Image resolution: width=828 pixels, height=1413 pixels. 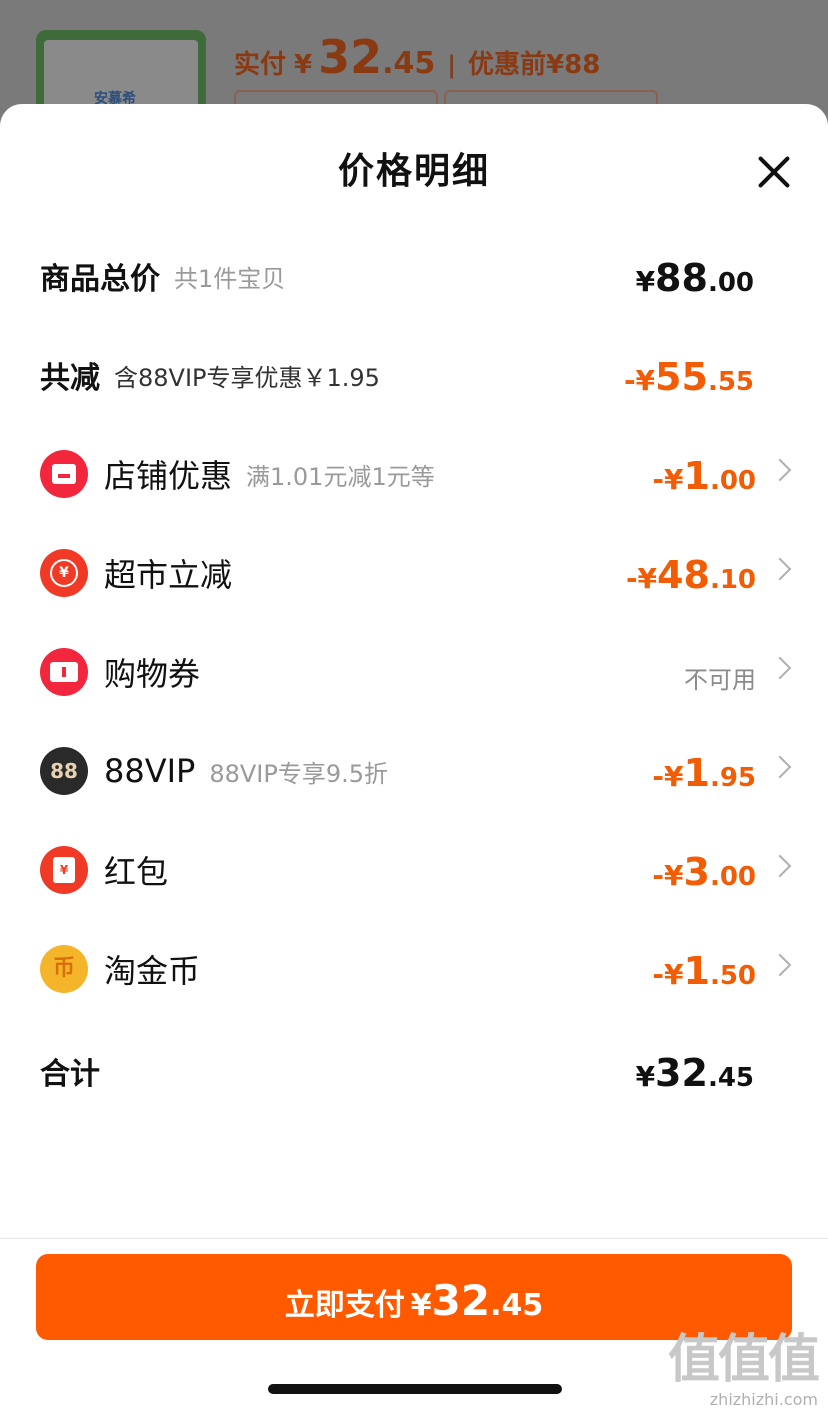 What do you see at coordinates (414, 276) in the screenshot?
I see `row-total: 商品总价 共1件宝贝 ¥ 88 .00` at bounding box center [414, 276].